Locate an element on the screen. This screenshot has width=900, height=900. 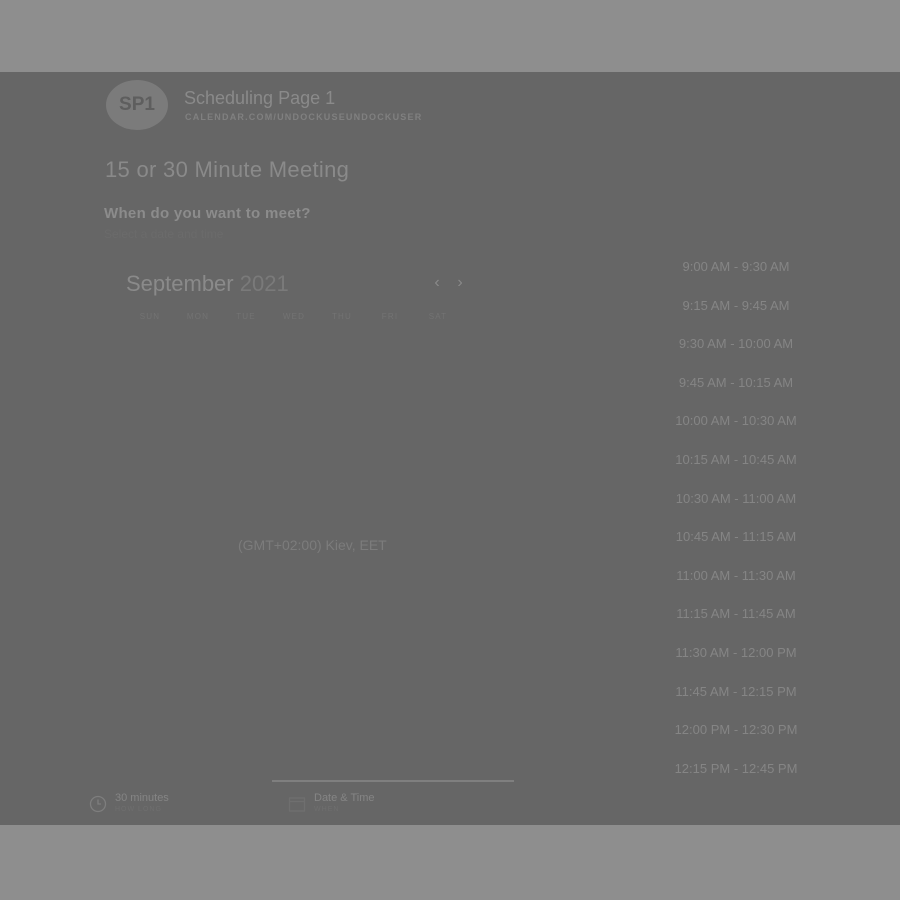
weekday-label: TUE is located at coordinates (246, 316).